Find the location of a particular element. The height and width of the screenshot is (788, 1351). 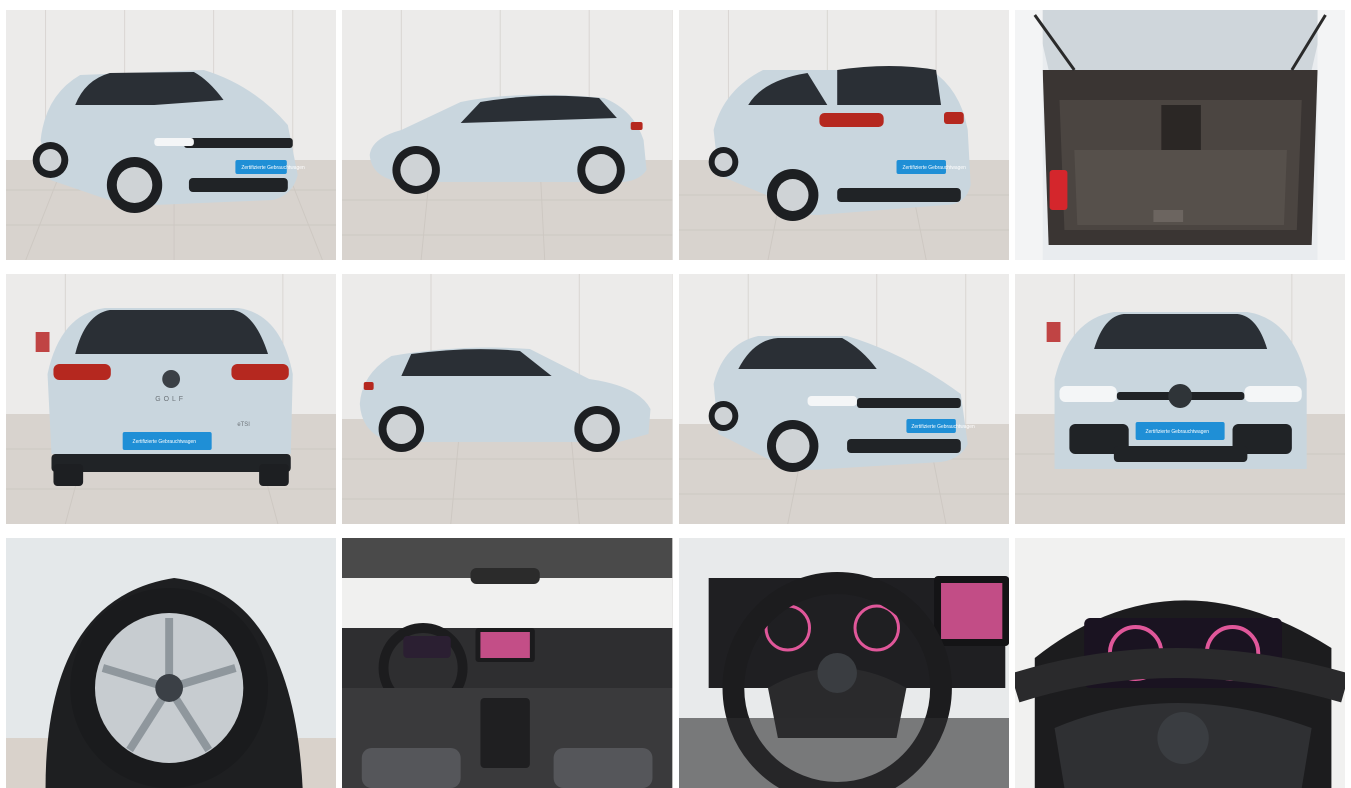

gallery-photo-1-front-three-quarter: Zertifizierte Gebrauchtwagen is located at coordinates (171, 135).